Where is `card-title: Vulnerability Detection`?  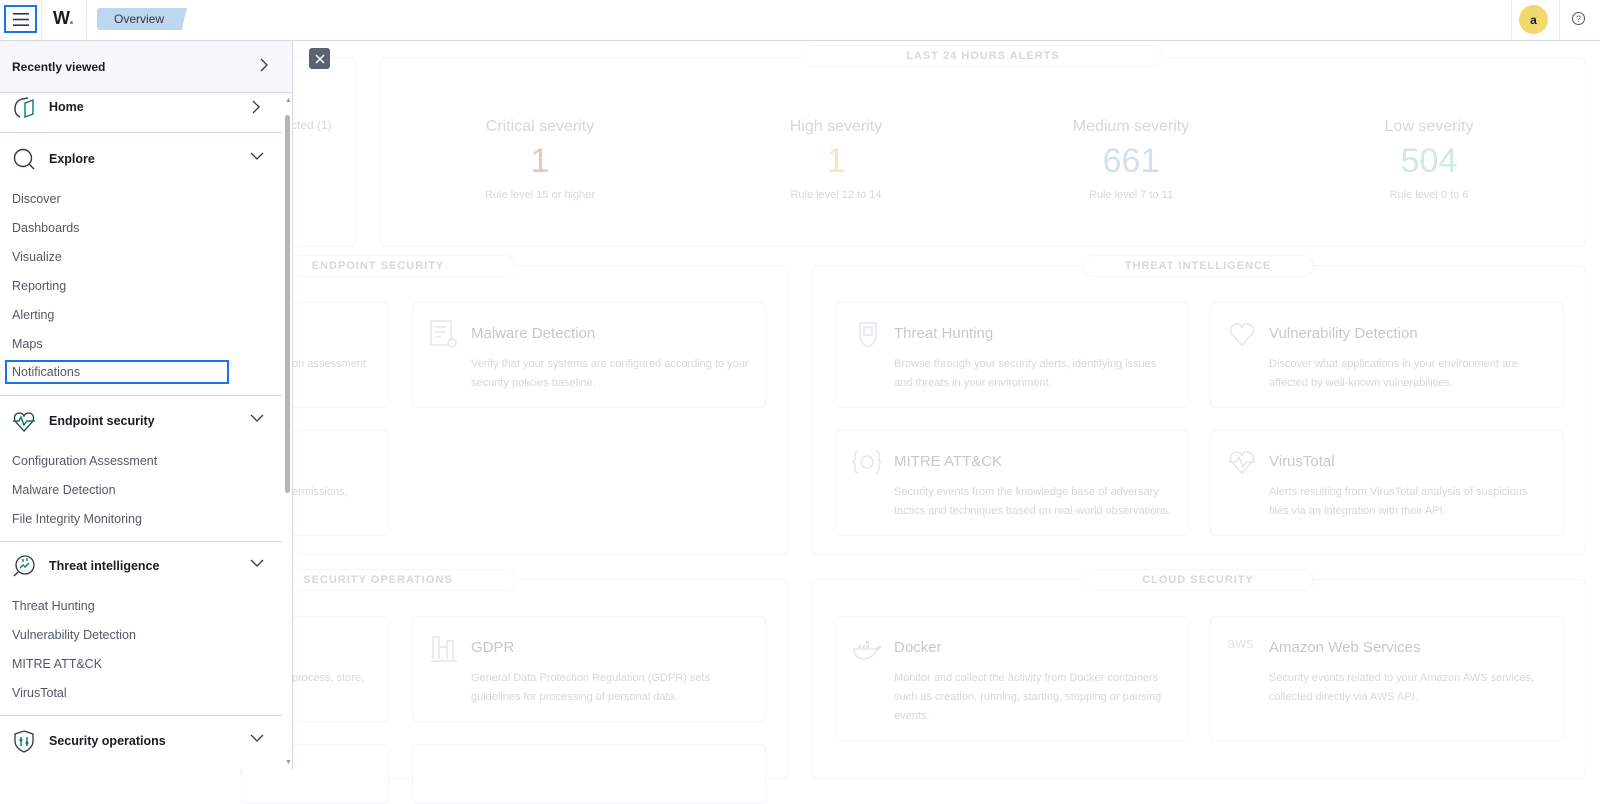
card-title: Vulnerability Detection is located at coordinates (1343, 333).